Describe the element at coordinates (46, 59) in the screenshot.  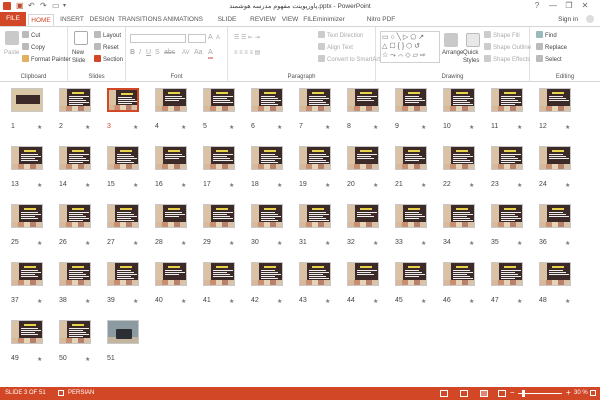
I see `format-painter-button: Format Painter` at that location.